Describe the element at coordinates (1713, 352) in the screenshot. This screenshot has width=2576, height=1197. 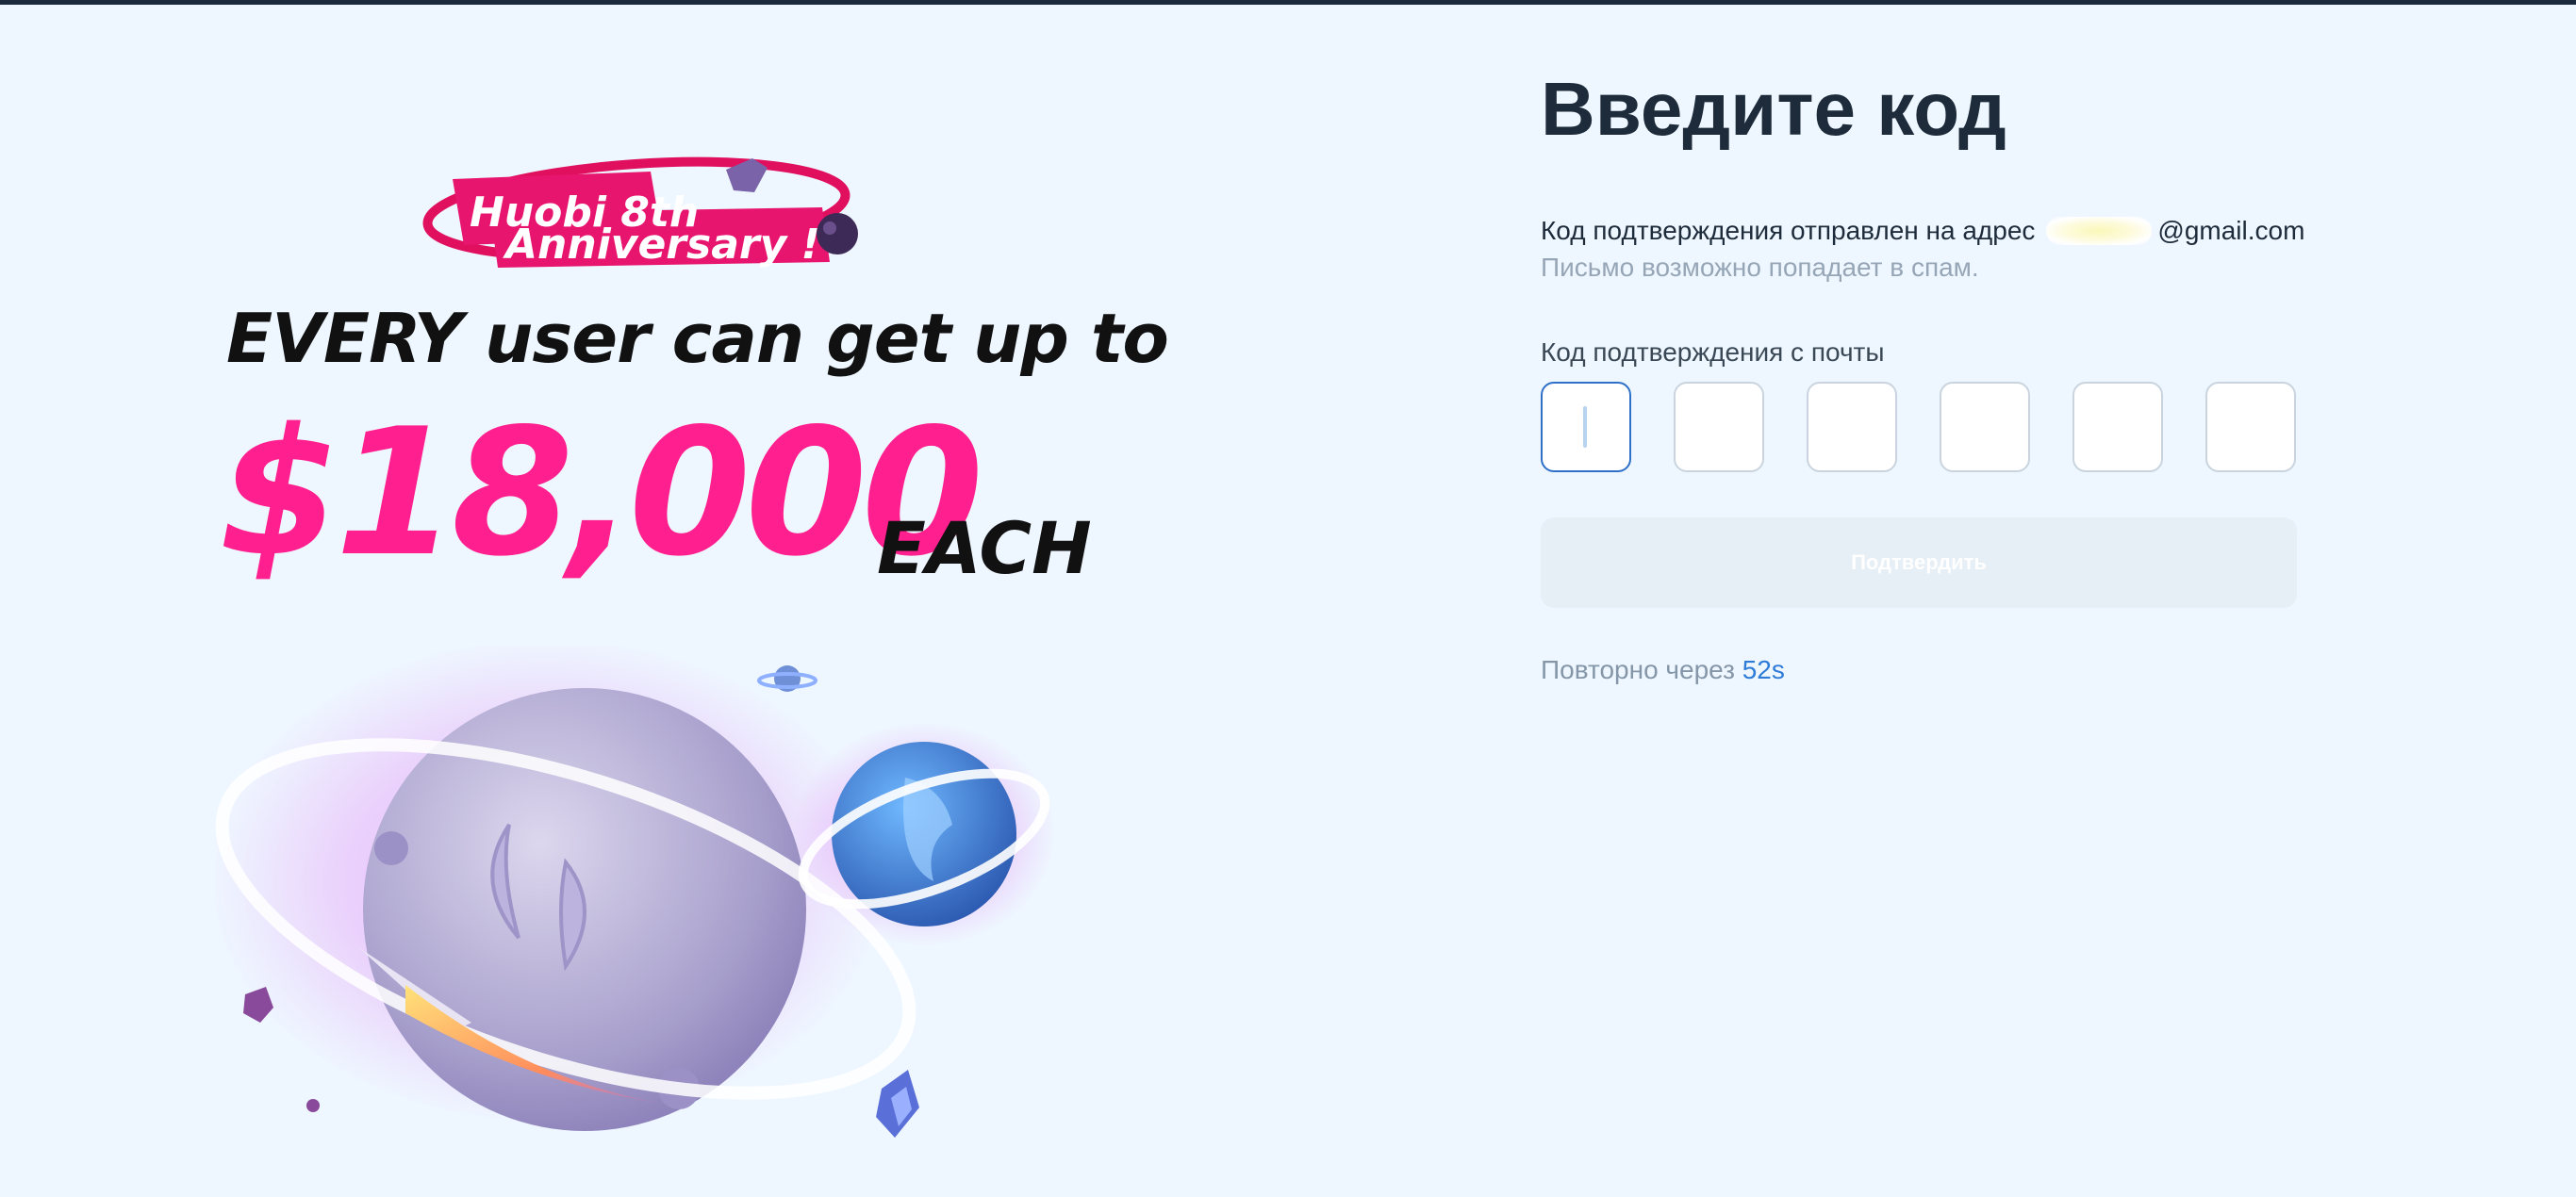
I see `code-field-label: Код подтверждения с почты` at that location.